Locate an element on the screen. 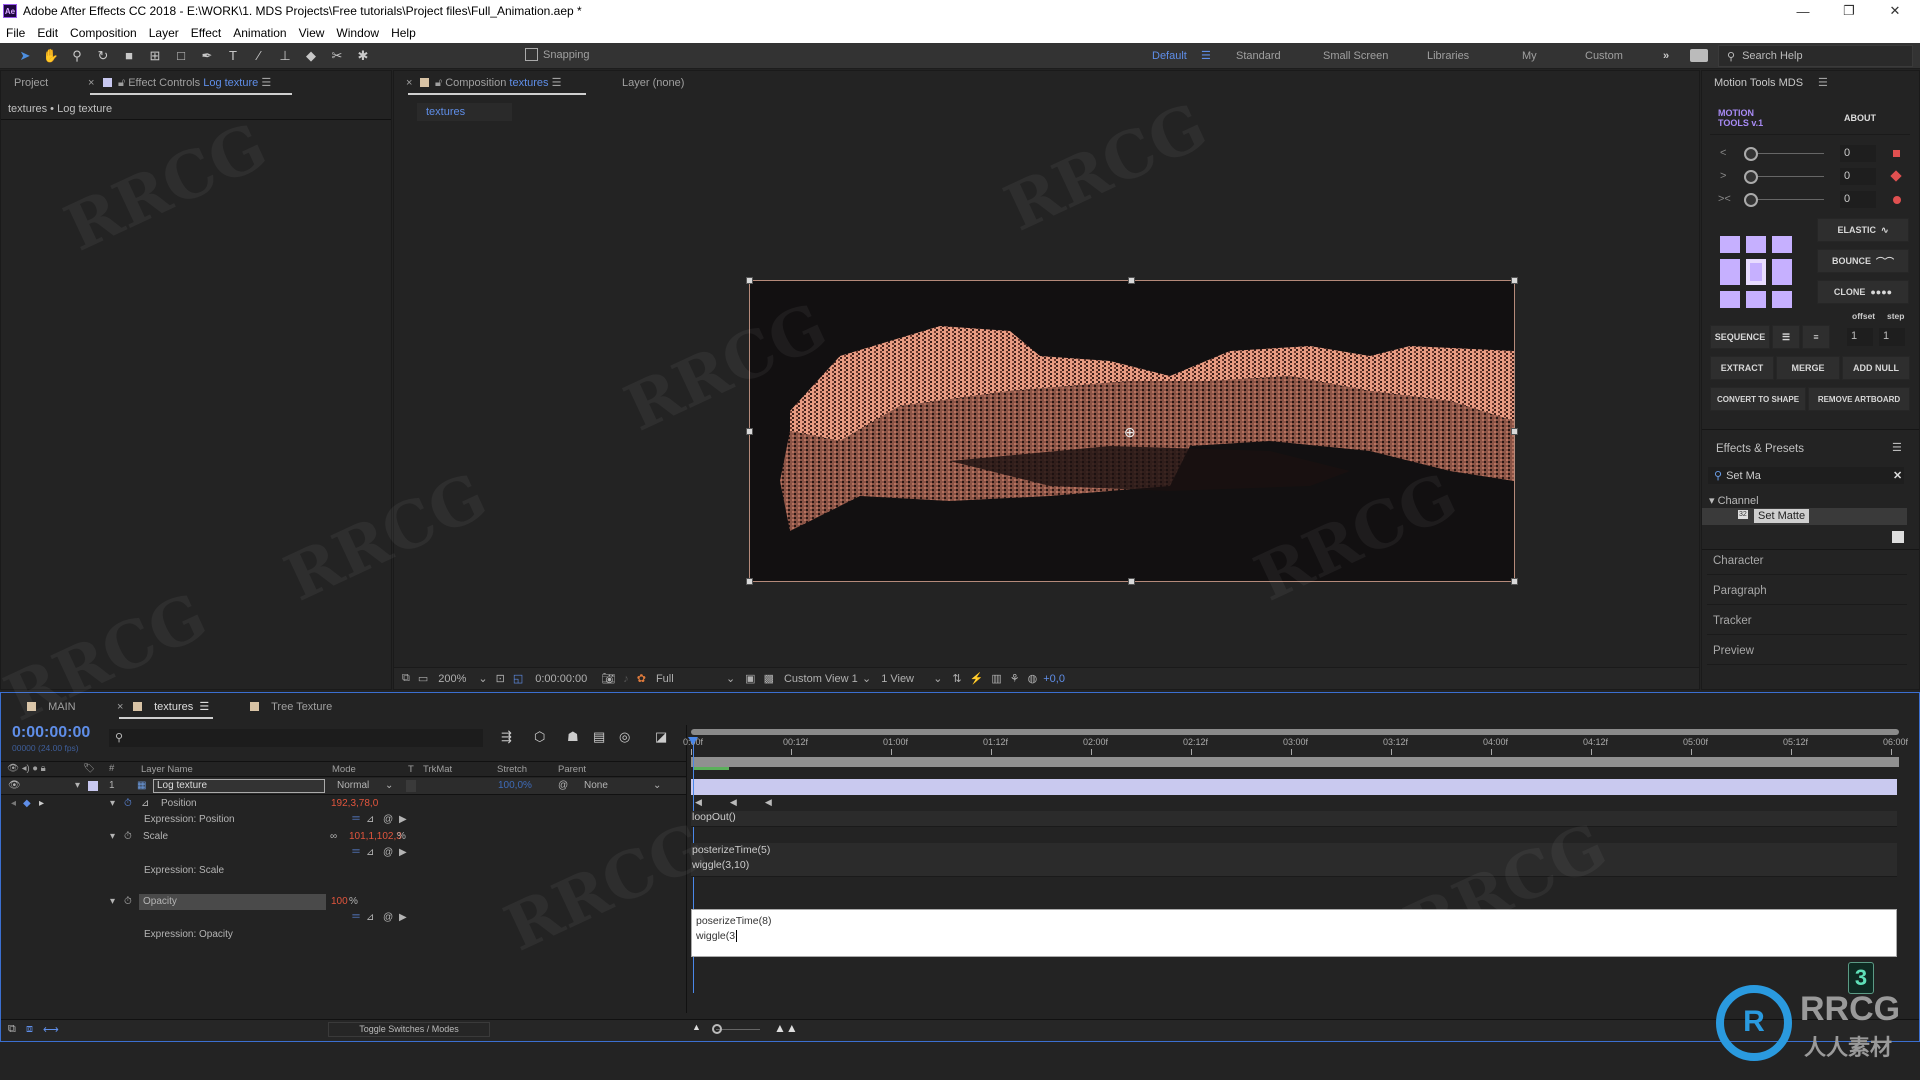  effect-result-row: 32 Set Matte is located at coordinates (1804, 516).